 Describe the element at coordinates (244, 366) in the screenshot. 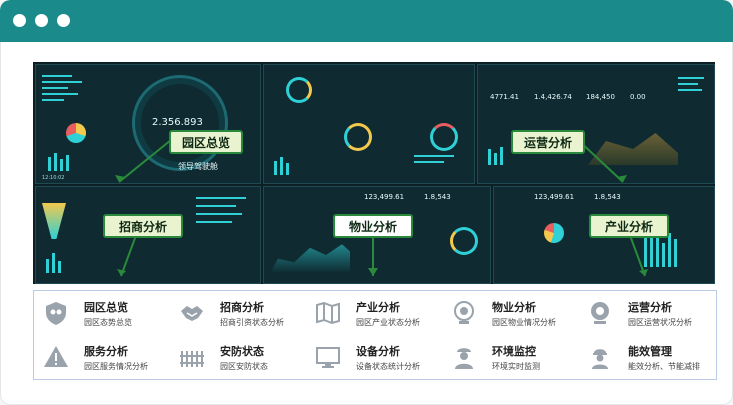

I see `feature-subtitle: 园区安防状态` at that location.